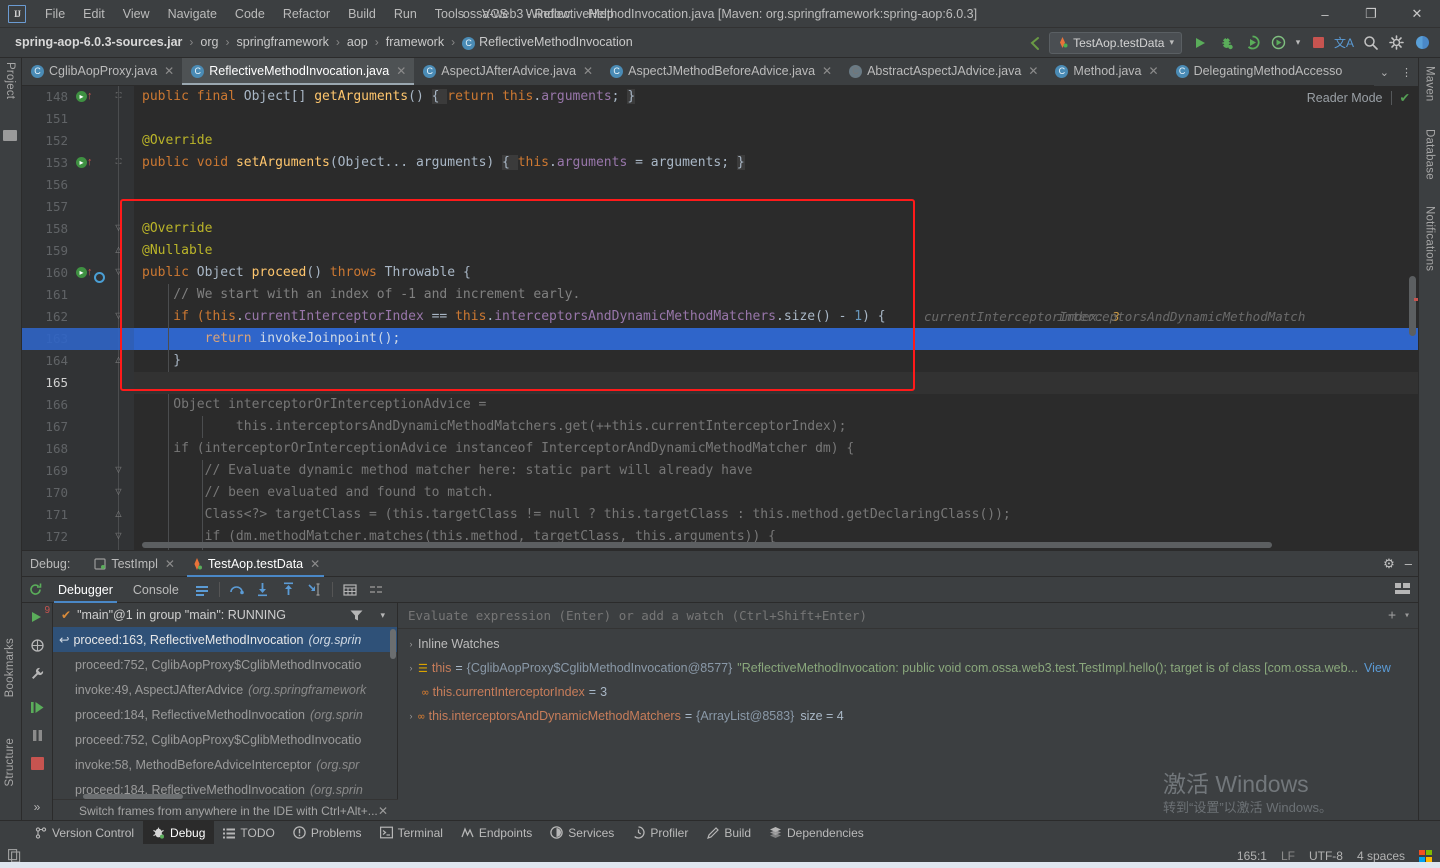  I want to click on translate-icon: 文A, so click(1344, 43).